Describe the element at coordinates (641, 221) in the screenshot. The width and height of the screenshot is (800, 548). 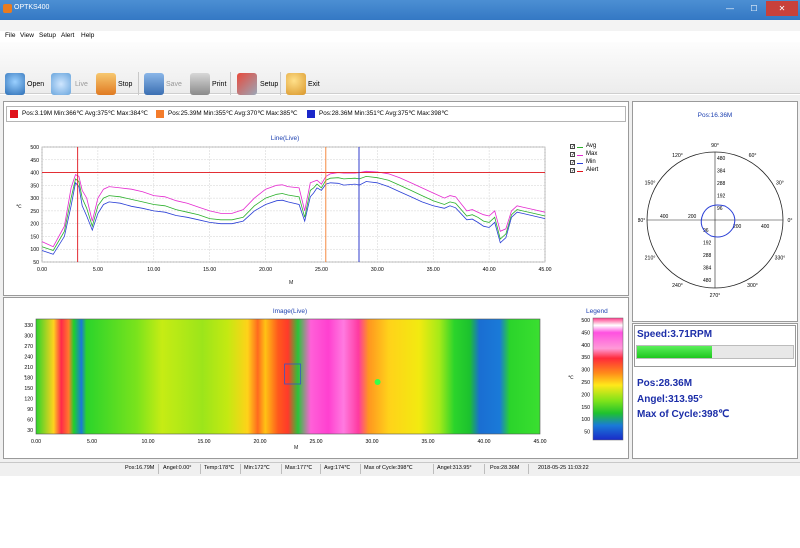
I see `polar-angle-label: 180°` at that location.